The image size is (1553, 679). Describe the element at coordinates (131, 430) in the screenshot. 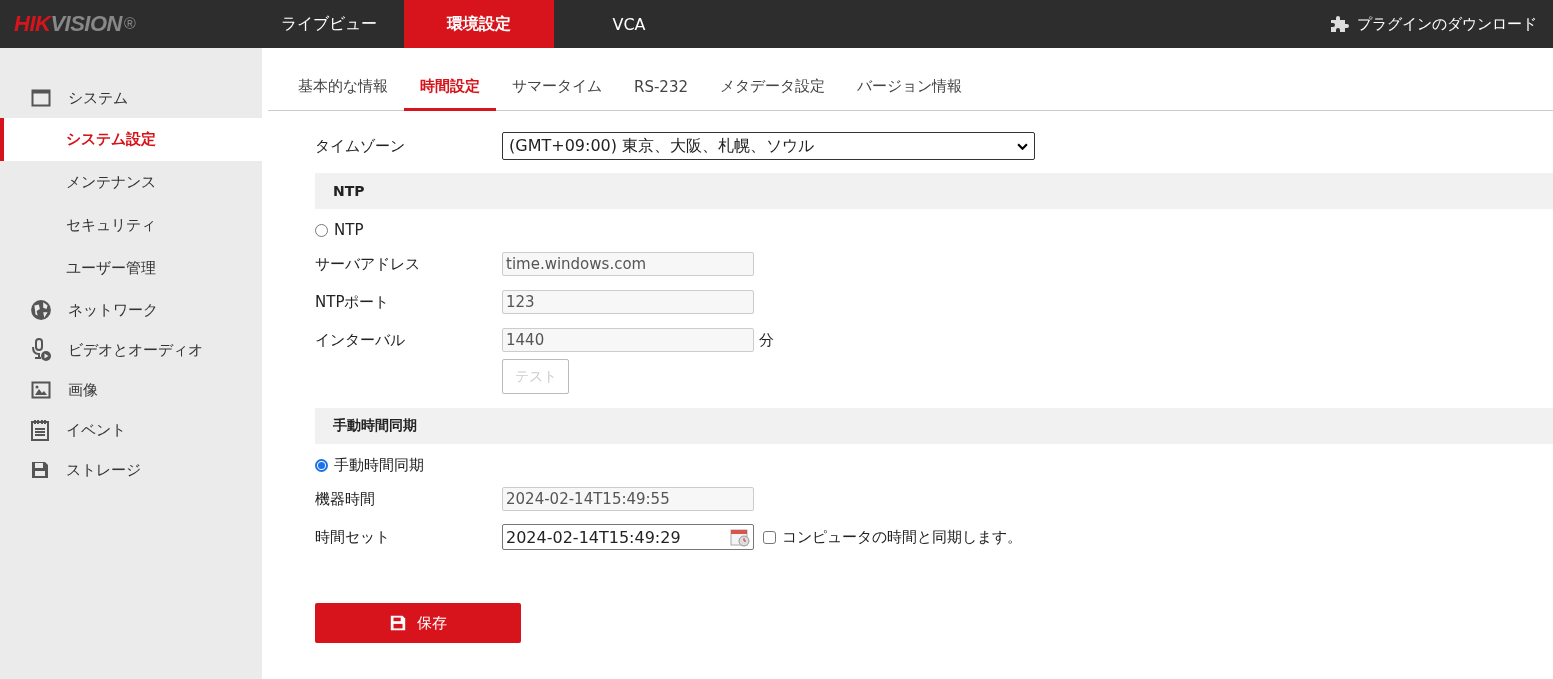

I see `sidebar-item: イベント` at that location.